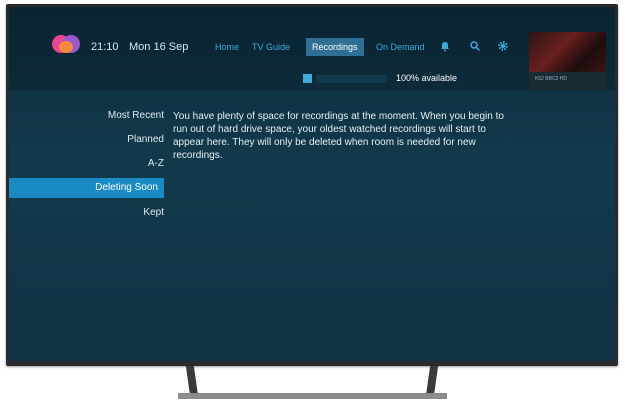 The image size is (625, 408). Describe the element at coordinates (567, 52) in the screenshot. I see `preview-image` at that location.